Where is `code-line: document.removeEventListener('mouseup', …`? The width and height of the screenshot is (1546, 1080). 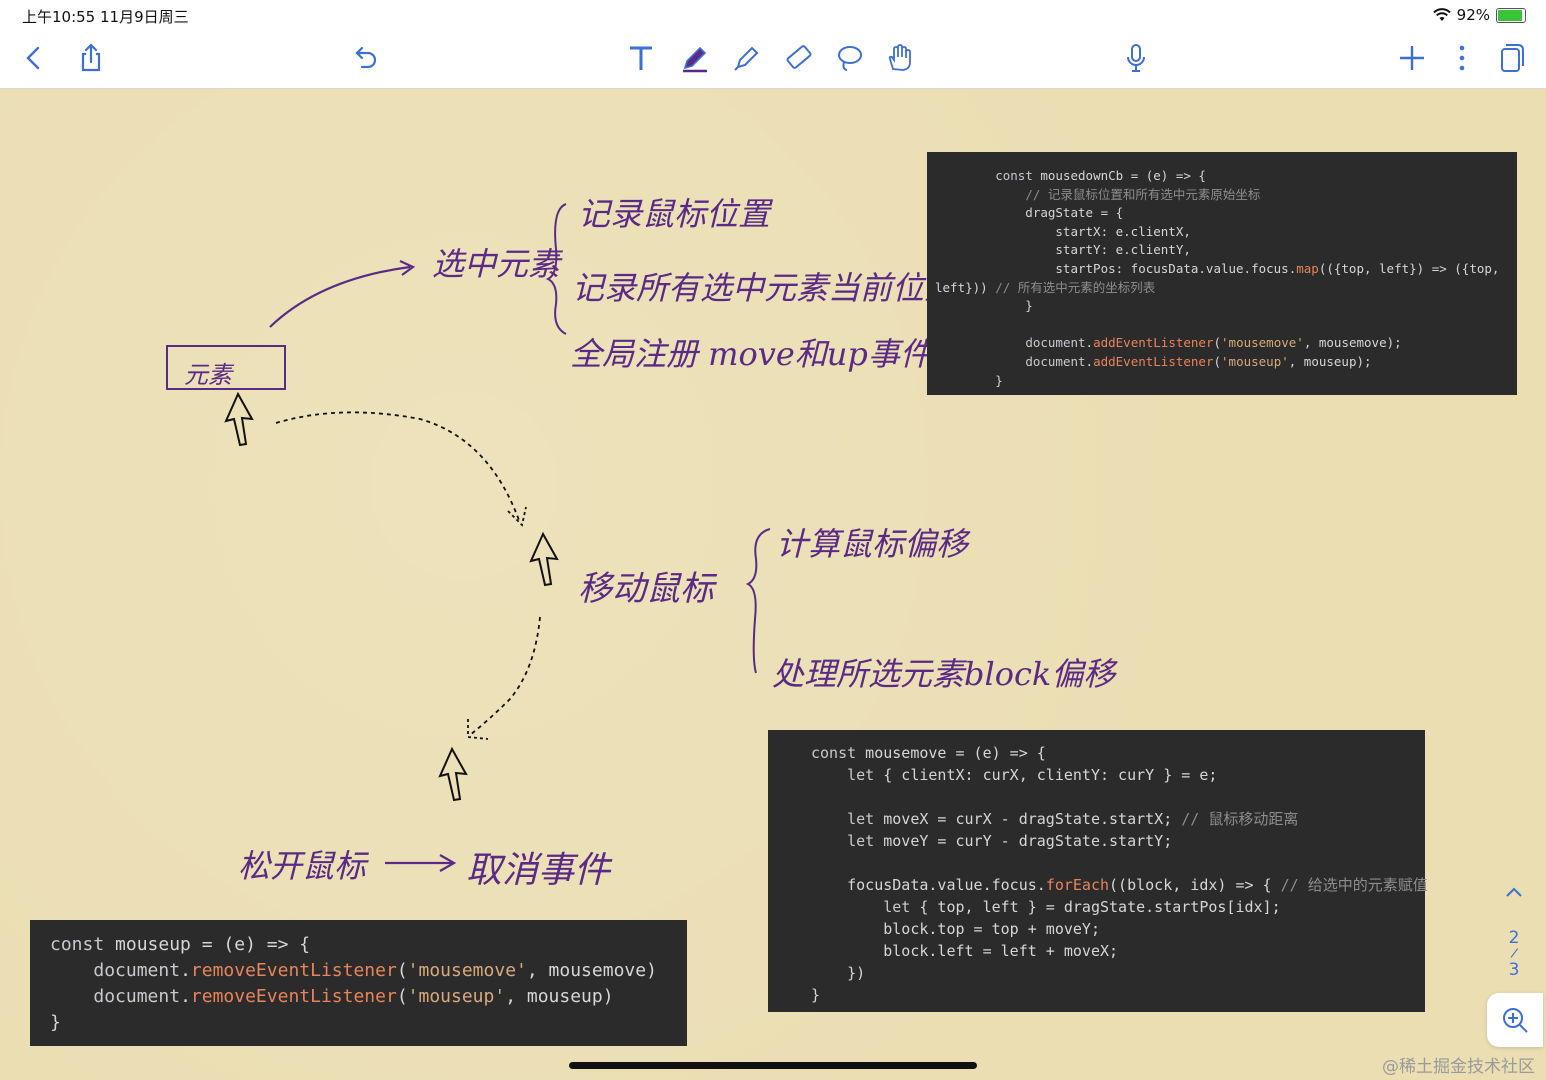 code-line: document.removeEventListener('mouseup', … is located at coordinates (353, 996).